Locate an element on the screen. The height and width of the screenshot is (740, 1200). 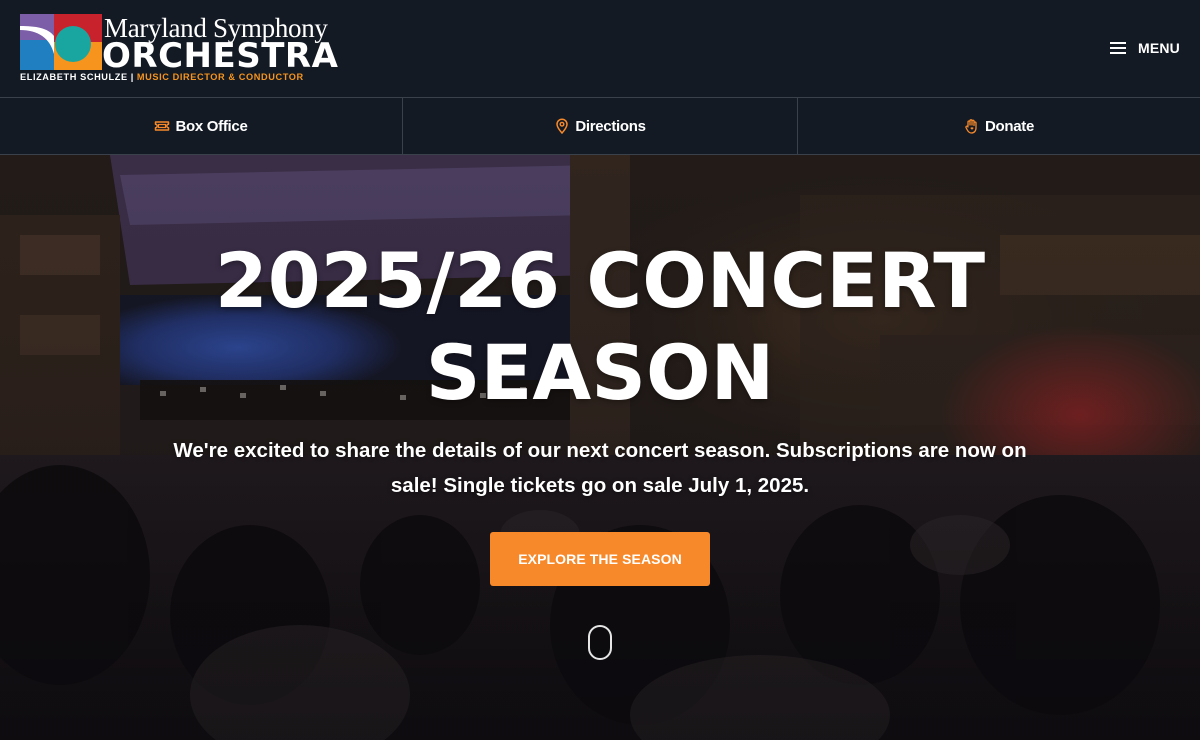
explore-season-button: EXPLORE THE SEASON is located at coordinates (600, 559).